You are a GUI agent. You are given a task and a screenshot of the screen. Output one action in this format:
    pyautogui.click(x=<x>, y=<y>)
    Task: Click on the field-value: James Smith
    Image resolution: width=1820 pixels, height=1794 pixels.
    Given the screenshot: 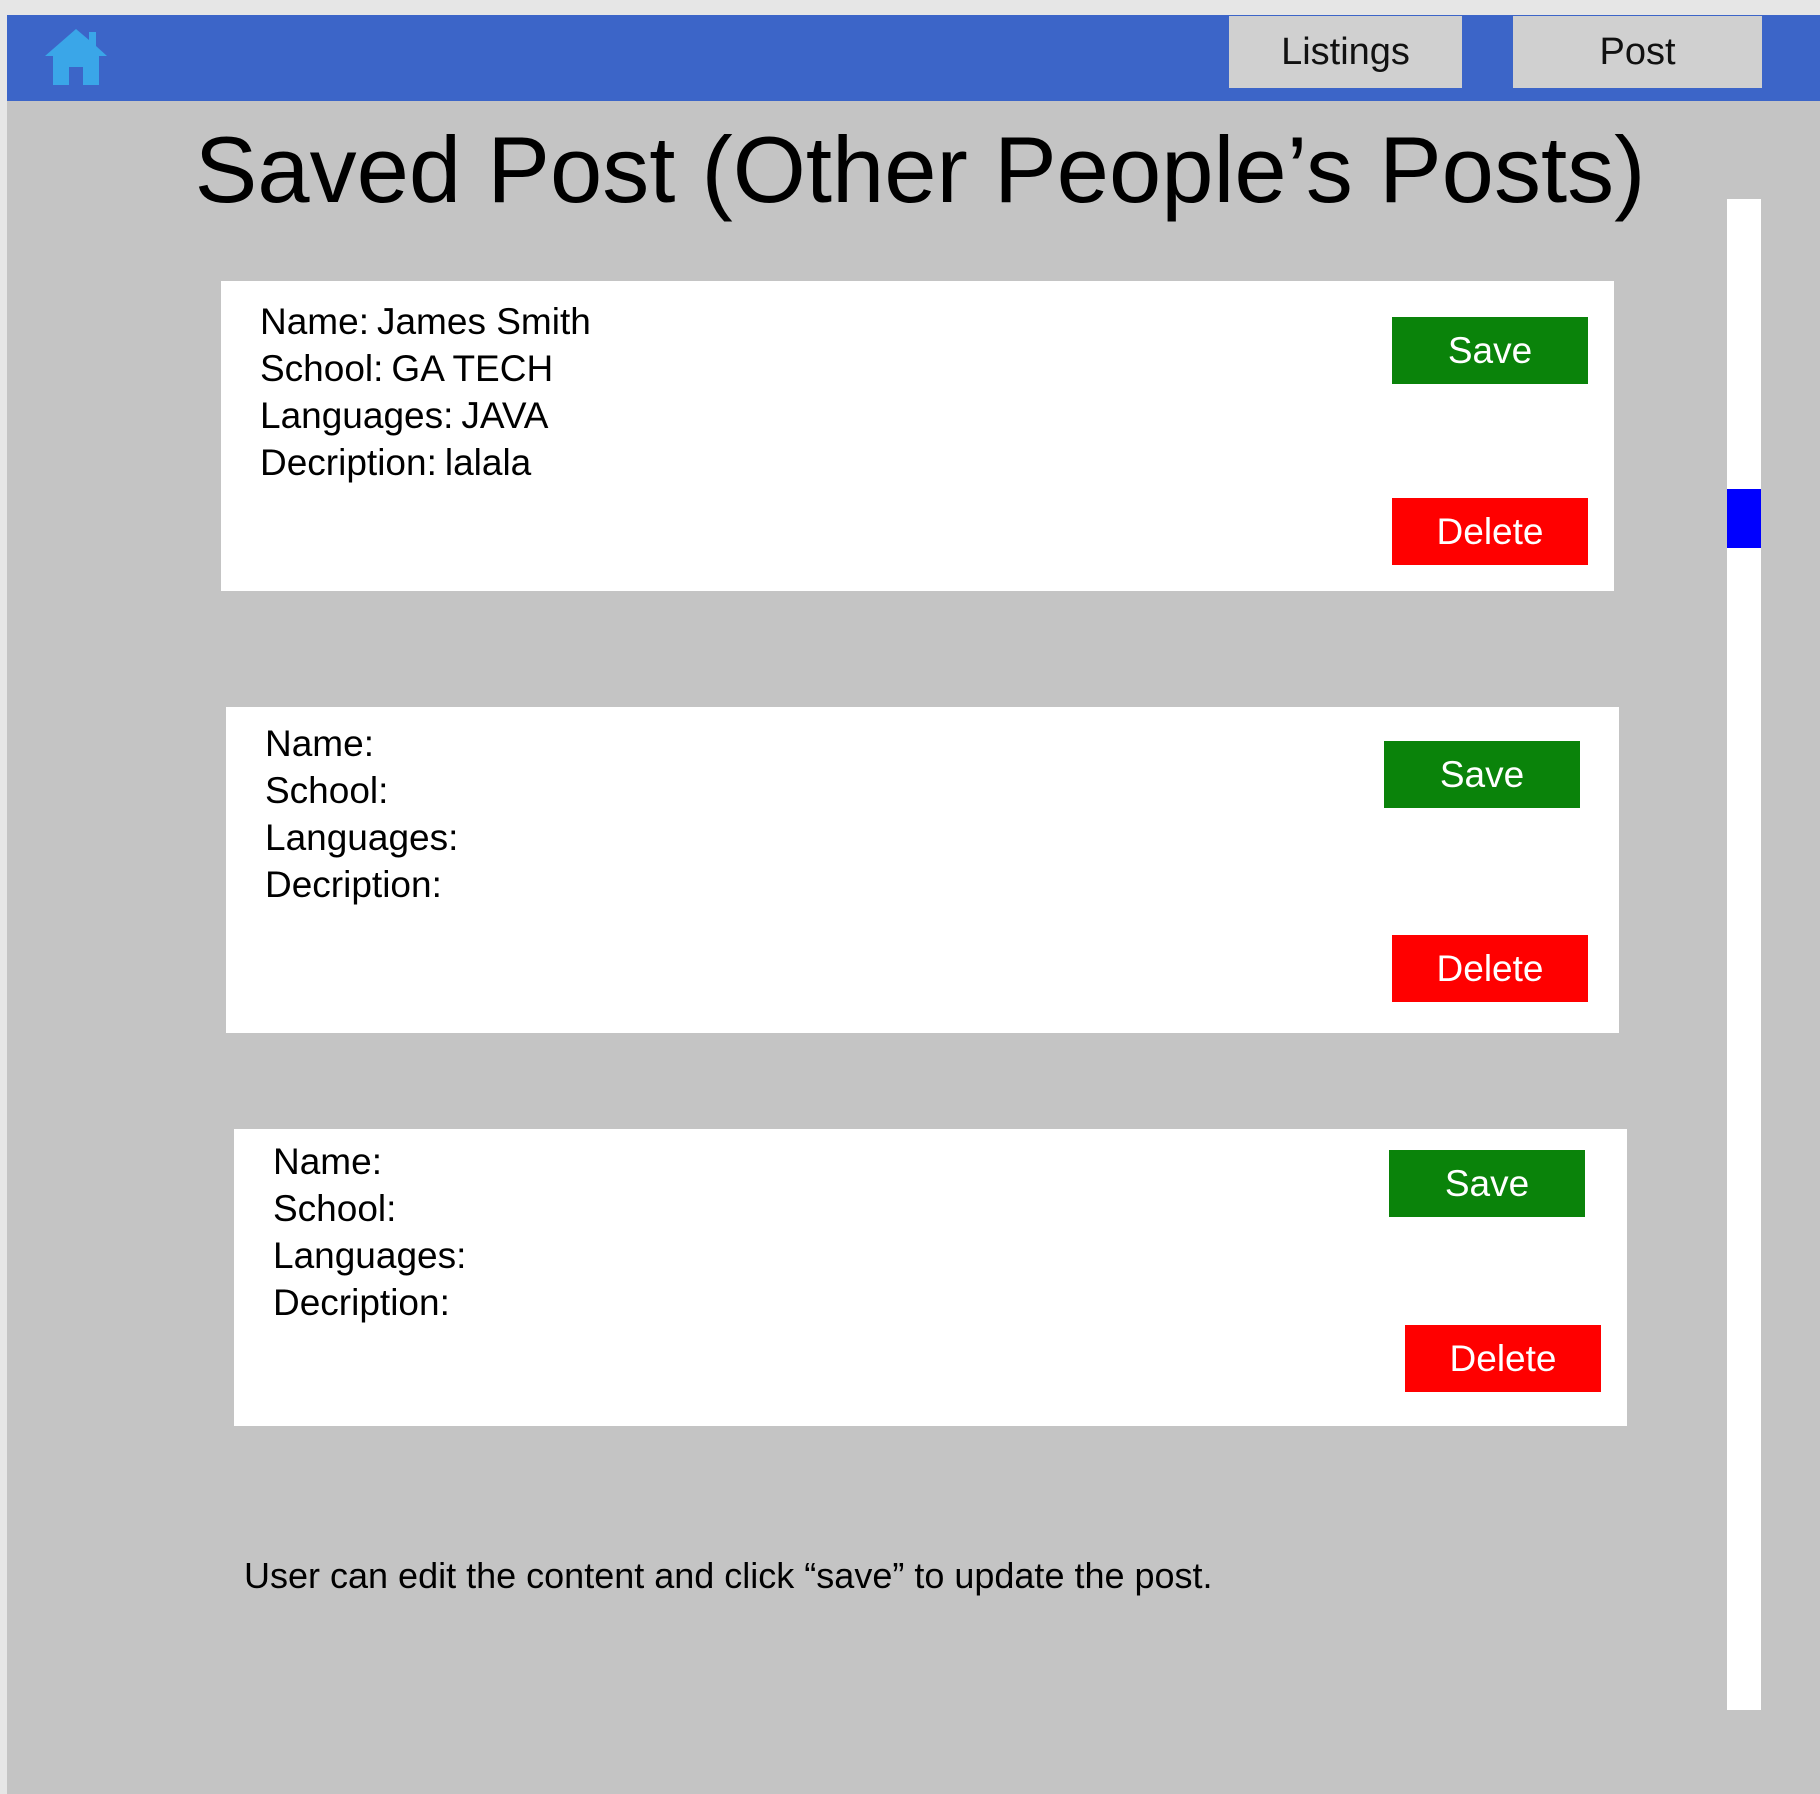 What is the action you would take?
    pyautogui.click(x=484, y=321)
    